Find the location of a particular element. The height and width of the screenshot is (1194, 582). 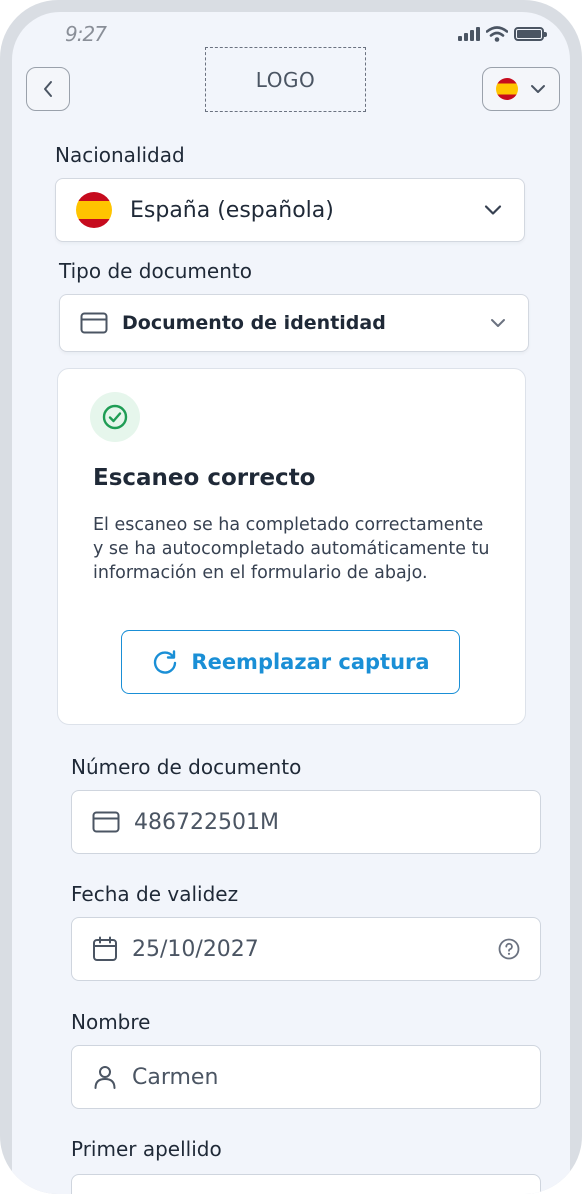

first-surname-field is located at coordinates (306, 1184).